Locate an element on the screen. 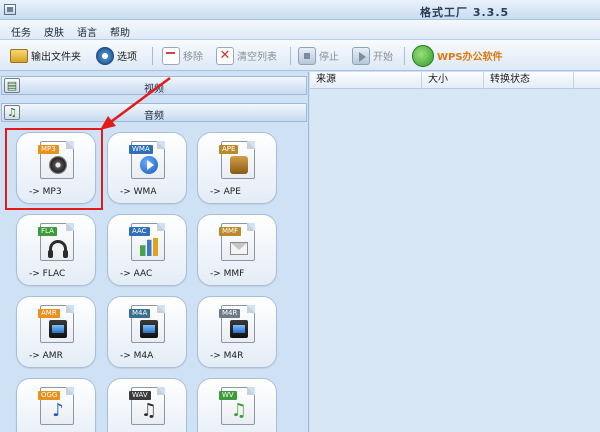 The width and height of the screenshot is (600, 432). annotation-arrow-icon is located at coordinates (135, 103).